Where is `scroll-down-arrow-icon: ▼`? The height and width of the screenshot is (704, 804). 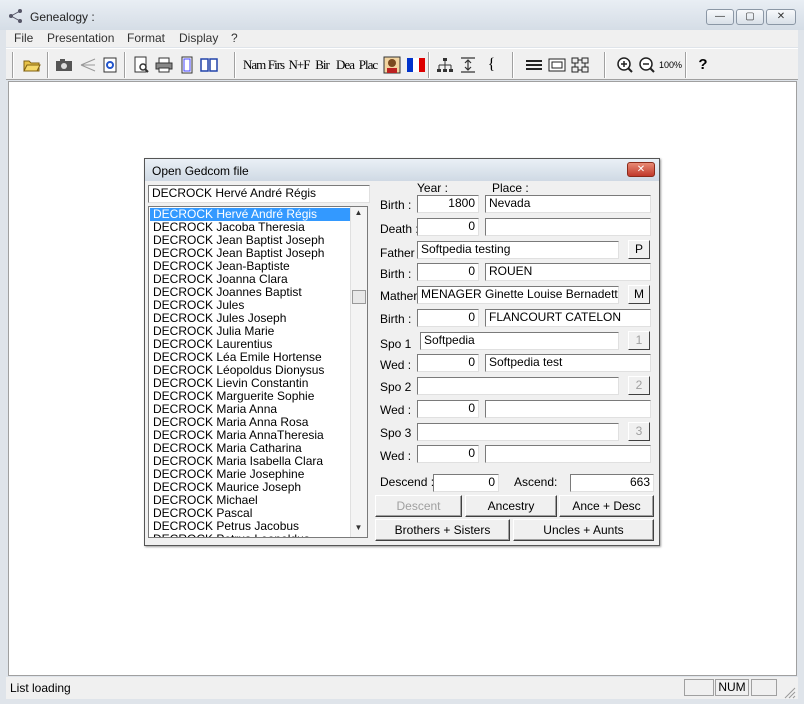
scroll-down-arrow-icon: ▼ is located at coordinates (358, 529).